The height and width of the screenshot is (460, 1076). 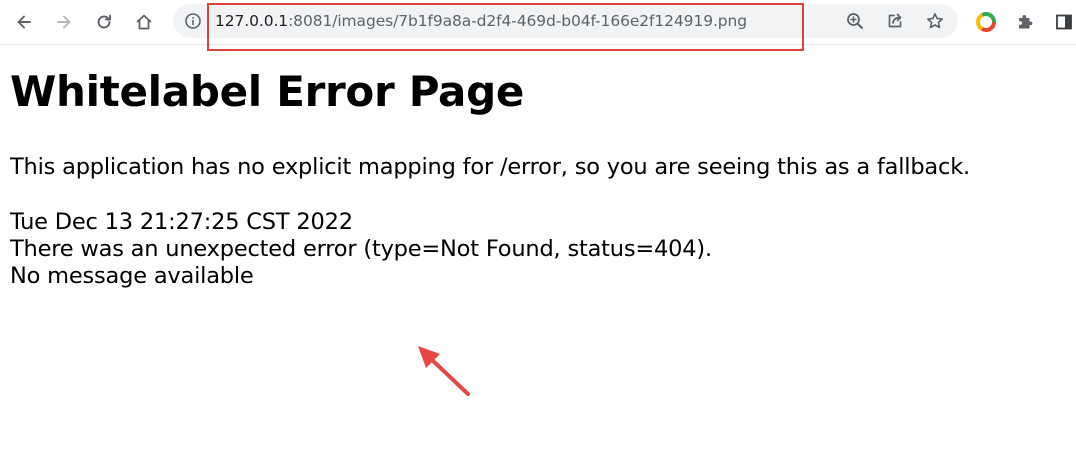 I want to click on home-button, so click(x=144, y=22).